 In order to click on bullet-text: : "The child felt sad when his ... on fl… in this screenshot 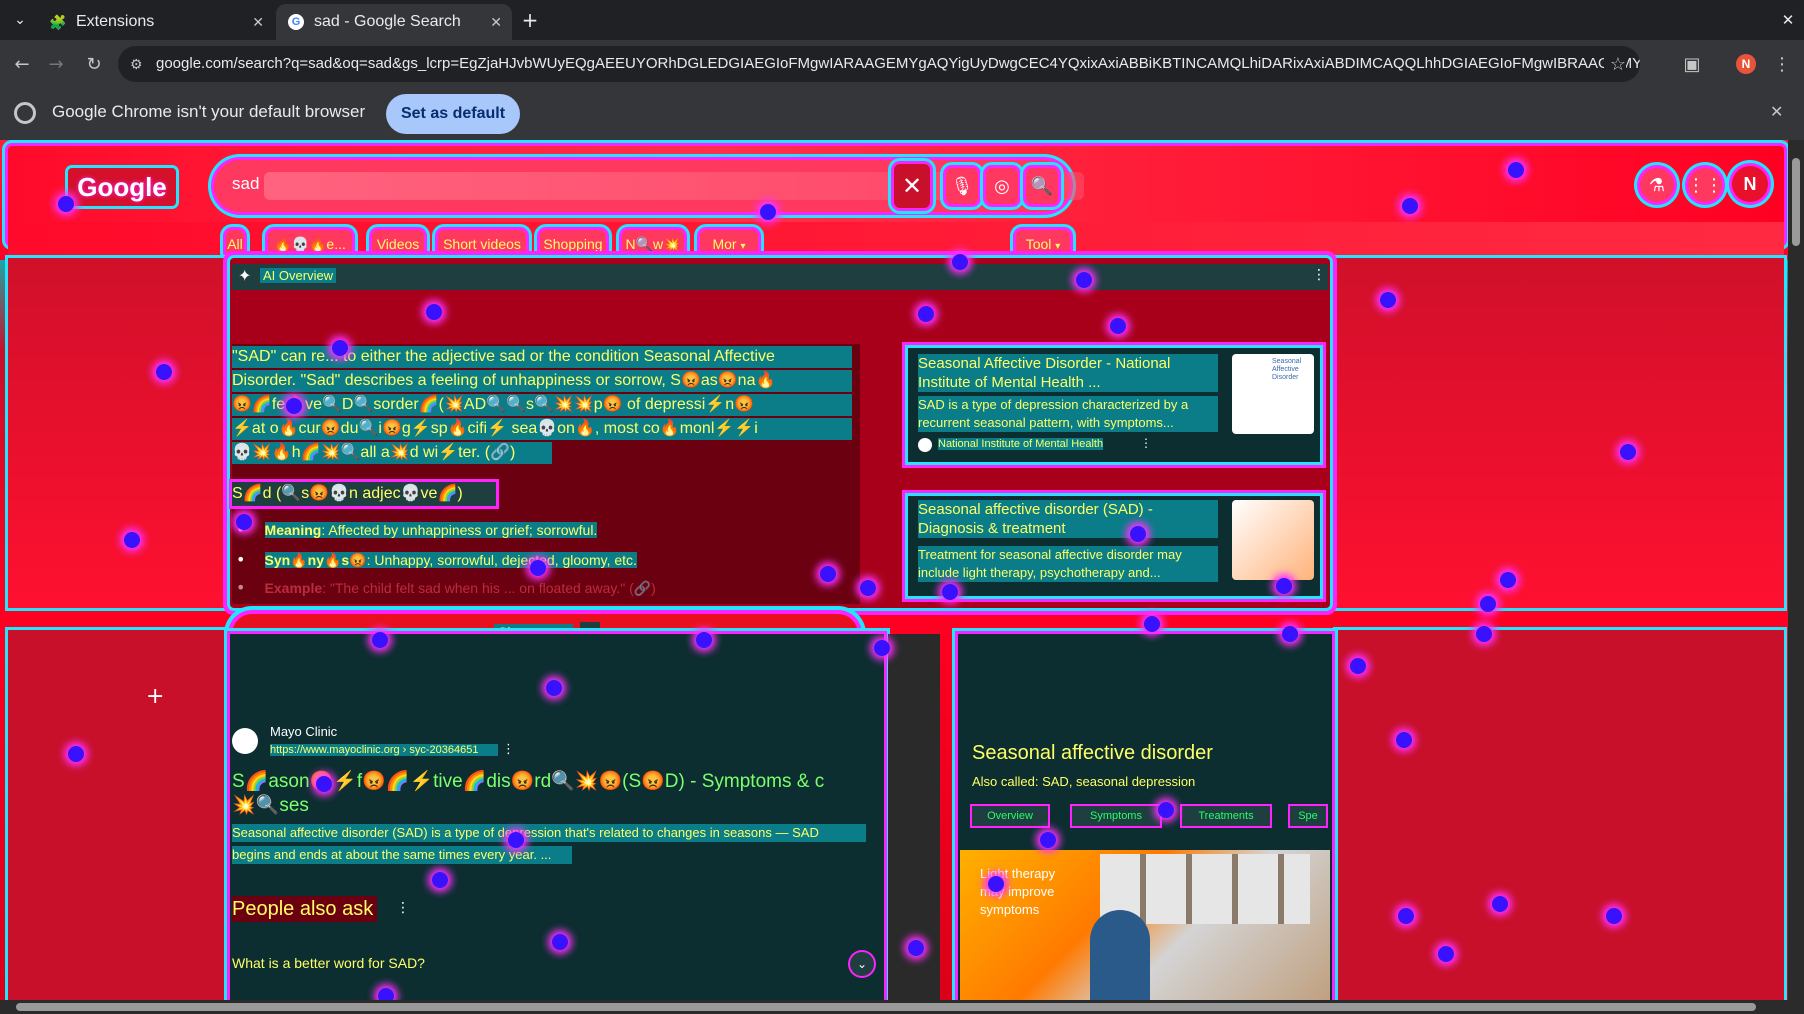, I will do `click(489, 588)`.